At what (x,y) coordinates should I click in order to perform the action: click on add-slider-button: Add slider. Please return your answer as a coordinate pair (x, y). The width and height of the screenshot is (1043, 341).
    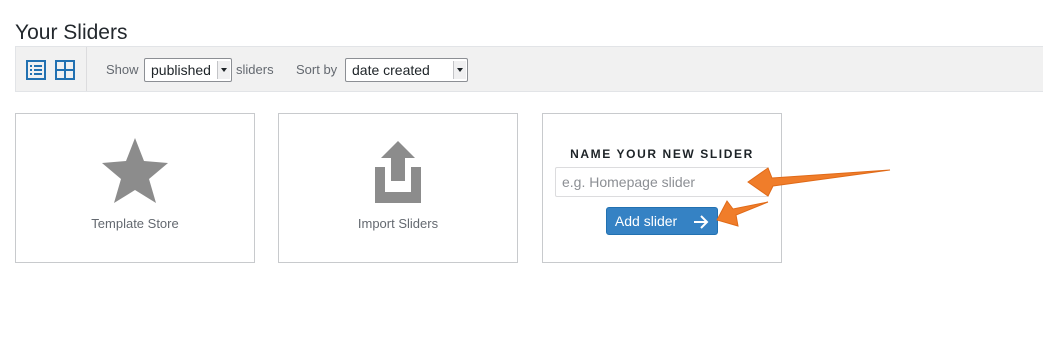
    Looking at the image, I should click on (662, 221).